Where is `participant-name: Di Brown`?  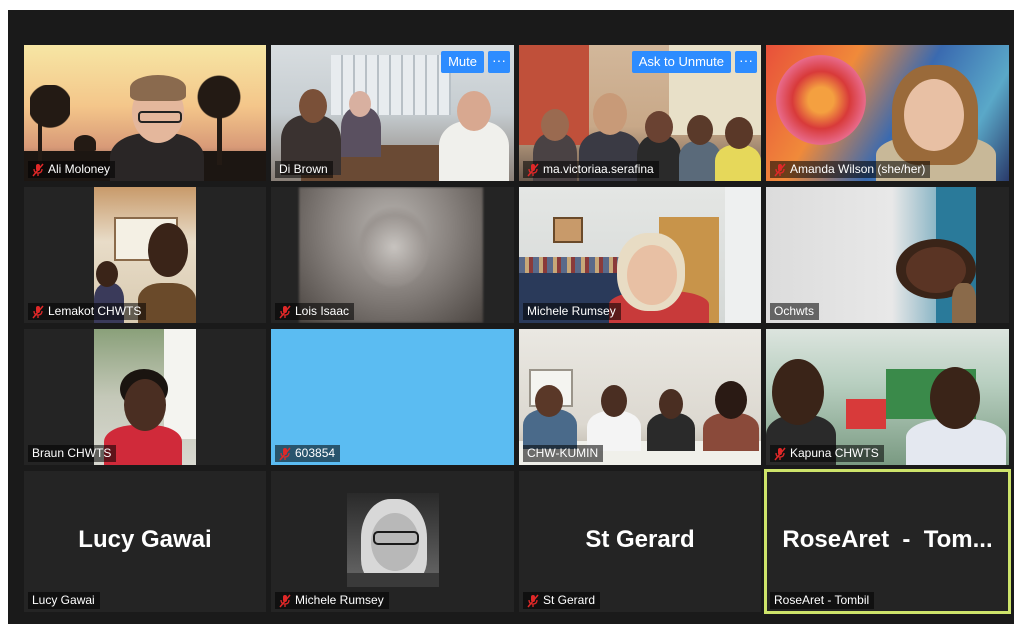 participant-name: Di Brown is located at coordinates (303, 169).